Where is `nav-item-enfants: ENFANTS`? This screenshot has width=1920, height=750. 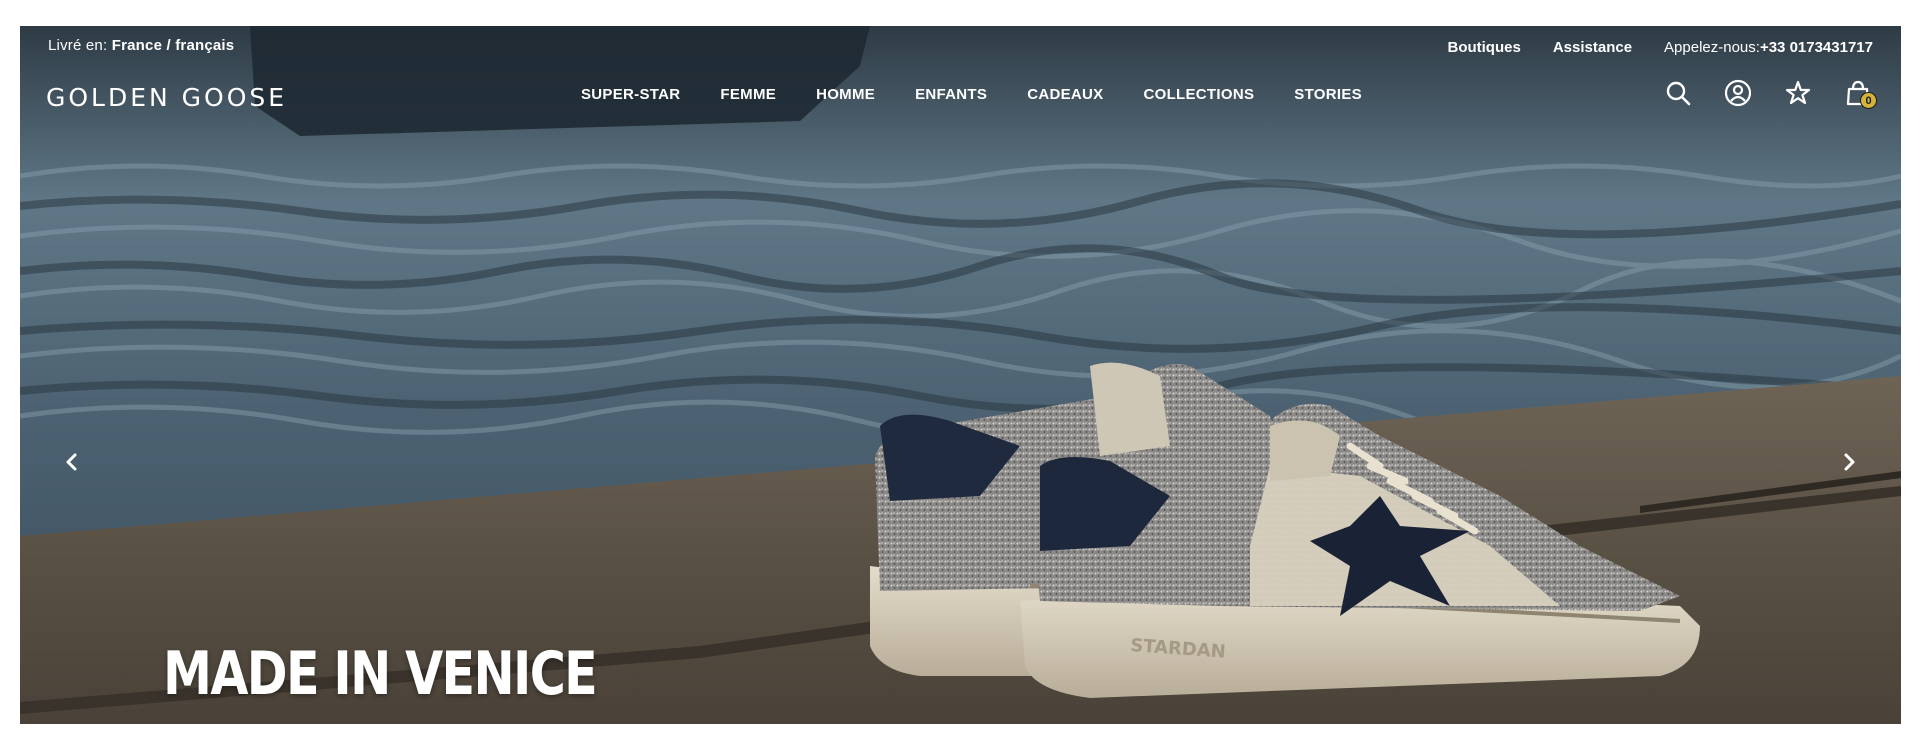 nav-item-enfants: ENFANTS is located at coordinates (951, 94).